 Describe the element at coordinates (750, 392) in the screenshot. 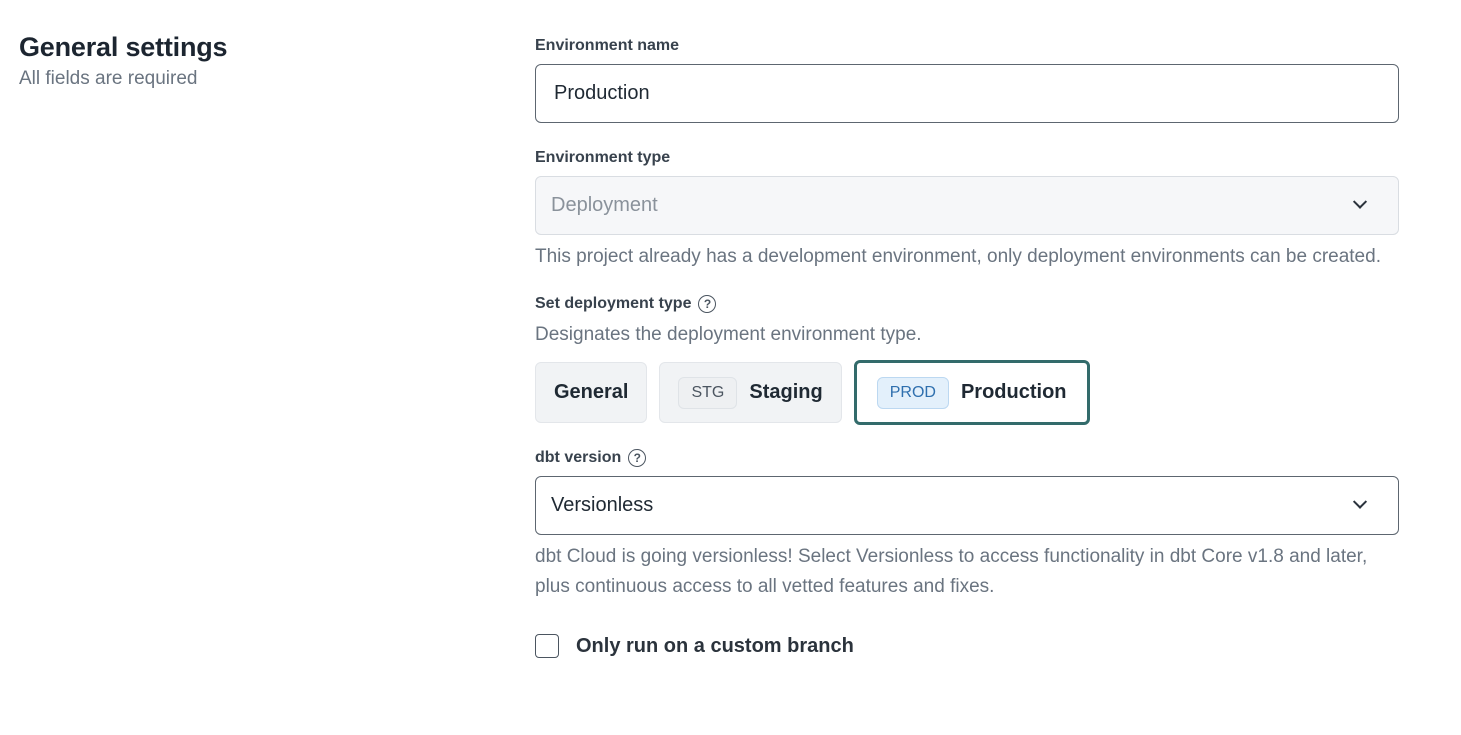

I see `deployment-option-staging: STG Staging` at that location.